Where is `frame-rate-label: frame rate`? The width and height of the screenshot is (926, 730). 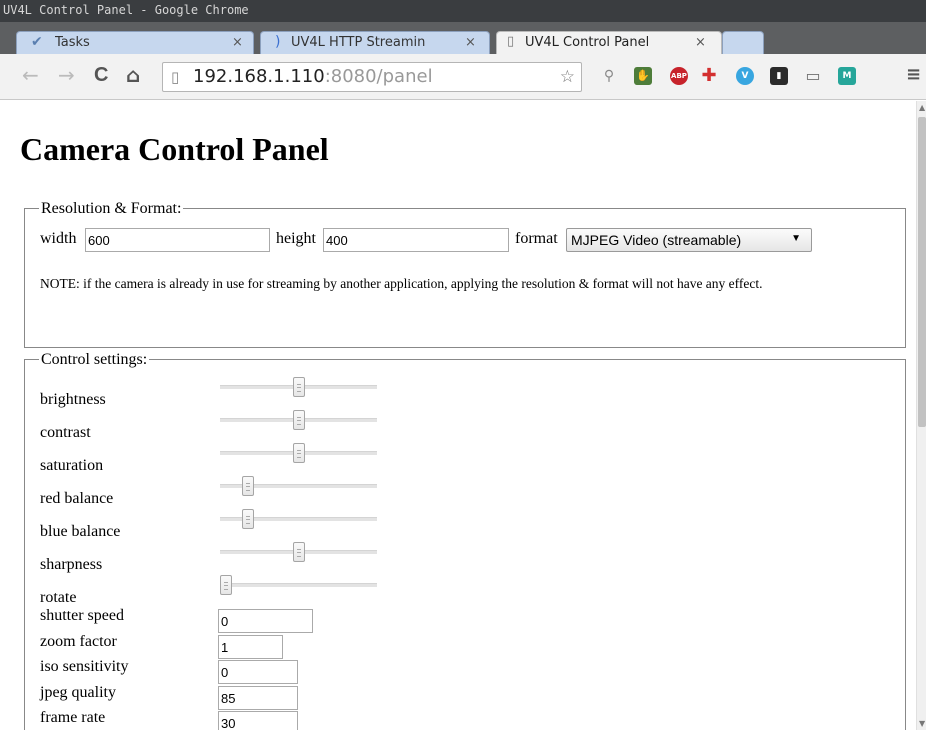 frame-rate-label: frame rate is located at coordinates (73, 717).